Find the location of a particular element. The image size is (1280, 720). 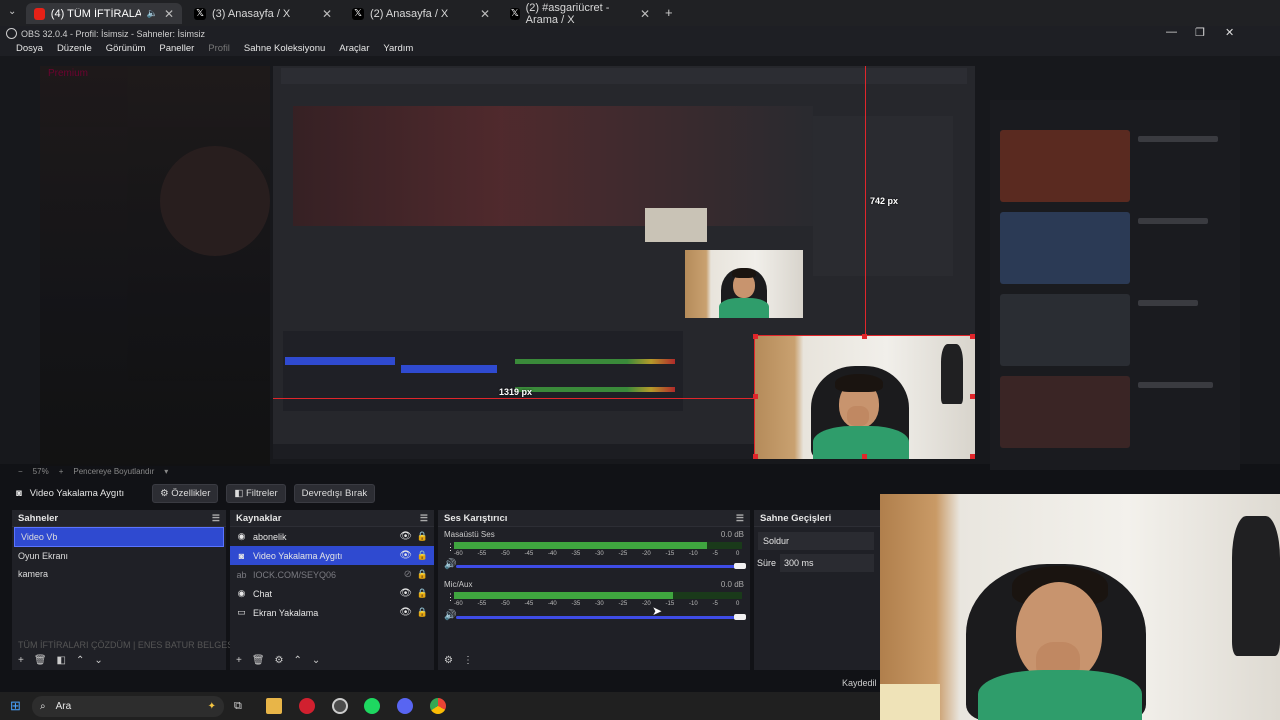

tab-youtube: (4) TÜM İFTİRALARI ÇÖZD 🔈 ✕ is located at coordinates (104, 13).